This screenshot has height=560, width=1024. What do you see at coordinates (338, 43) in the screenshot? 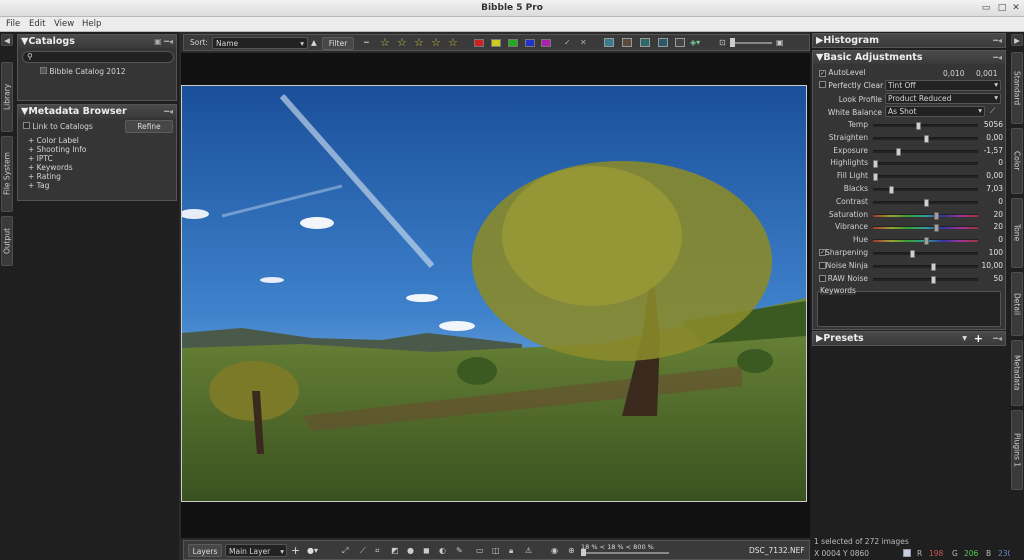
I see `filter-button: Filter` at bounding box center [338, 43].